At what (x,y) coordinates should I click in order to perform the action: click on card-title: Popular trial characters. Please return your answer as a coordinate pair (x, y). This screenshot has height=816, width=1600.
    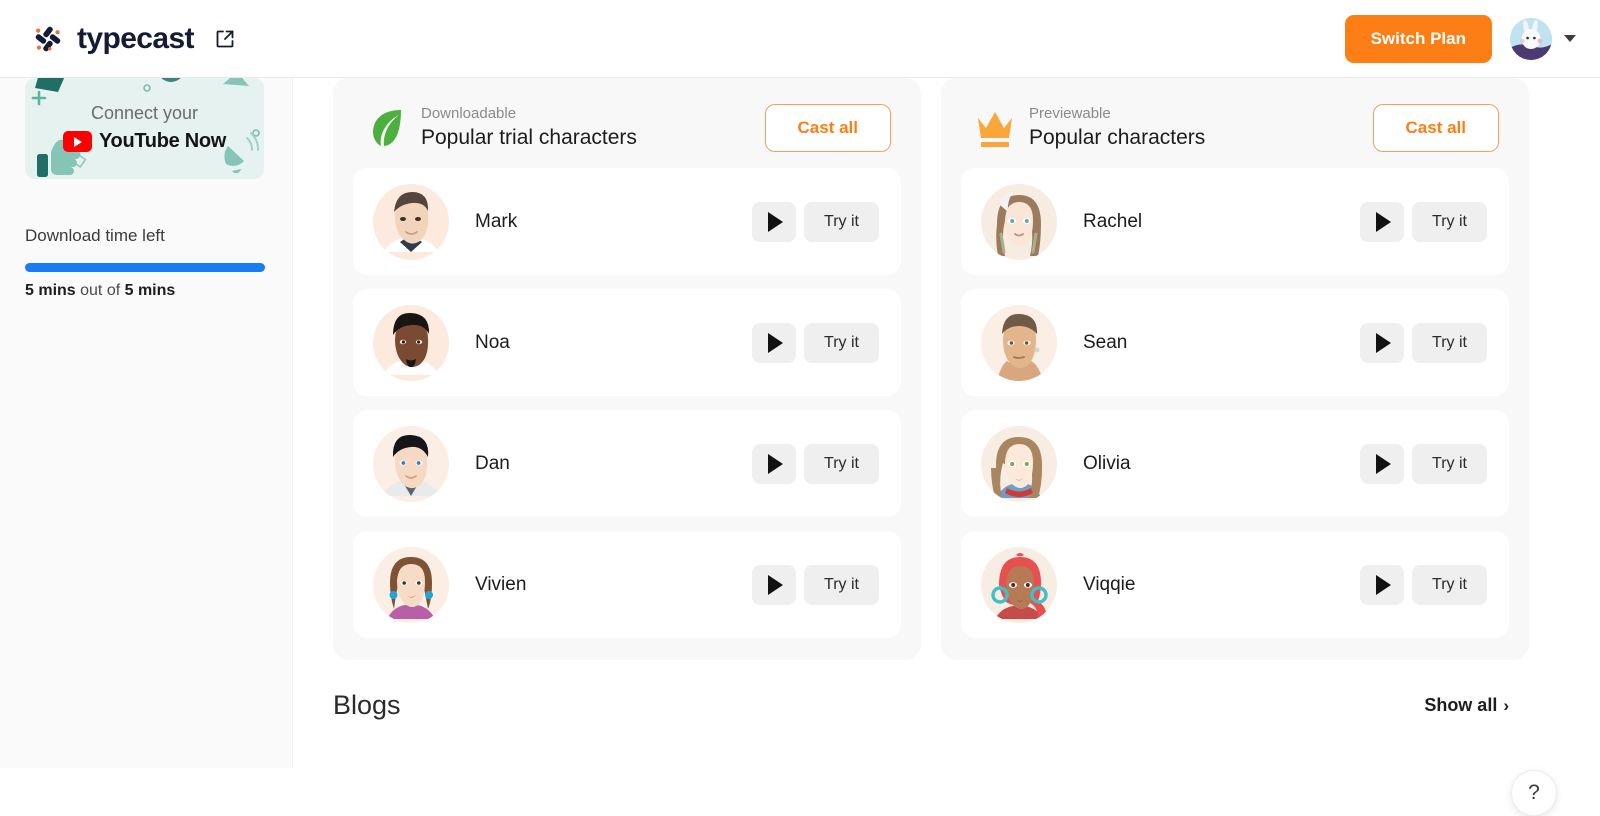
    Looking at the image, I should click on (529, 137).